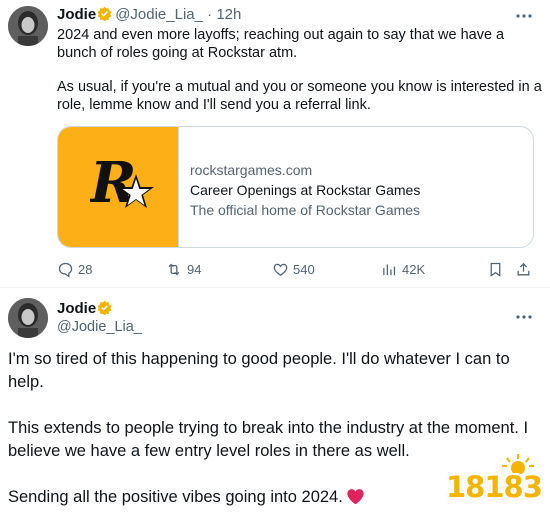 The width and height of the screenshot is (550, 519). I want to click on watermark-logo: 18183, so click(491, 480).